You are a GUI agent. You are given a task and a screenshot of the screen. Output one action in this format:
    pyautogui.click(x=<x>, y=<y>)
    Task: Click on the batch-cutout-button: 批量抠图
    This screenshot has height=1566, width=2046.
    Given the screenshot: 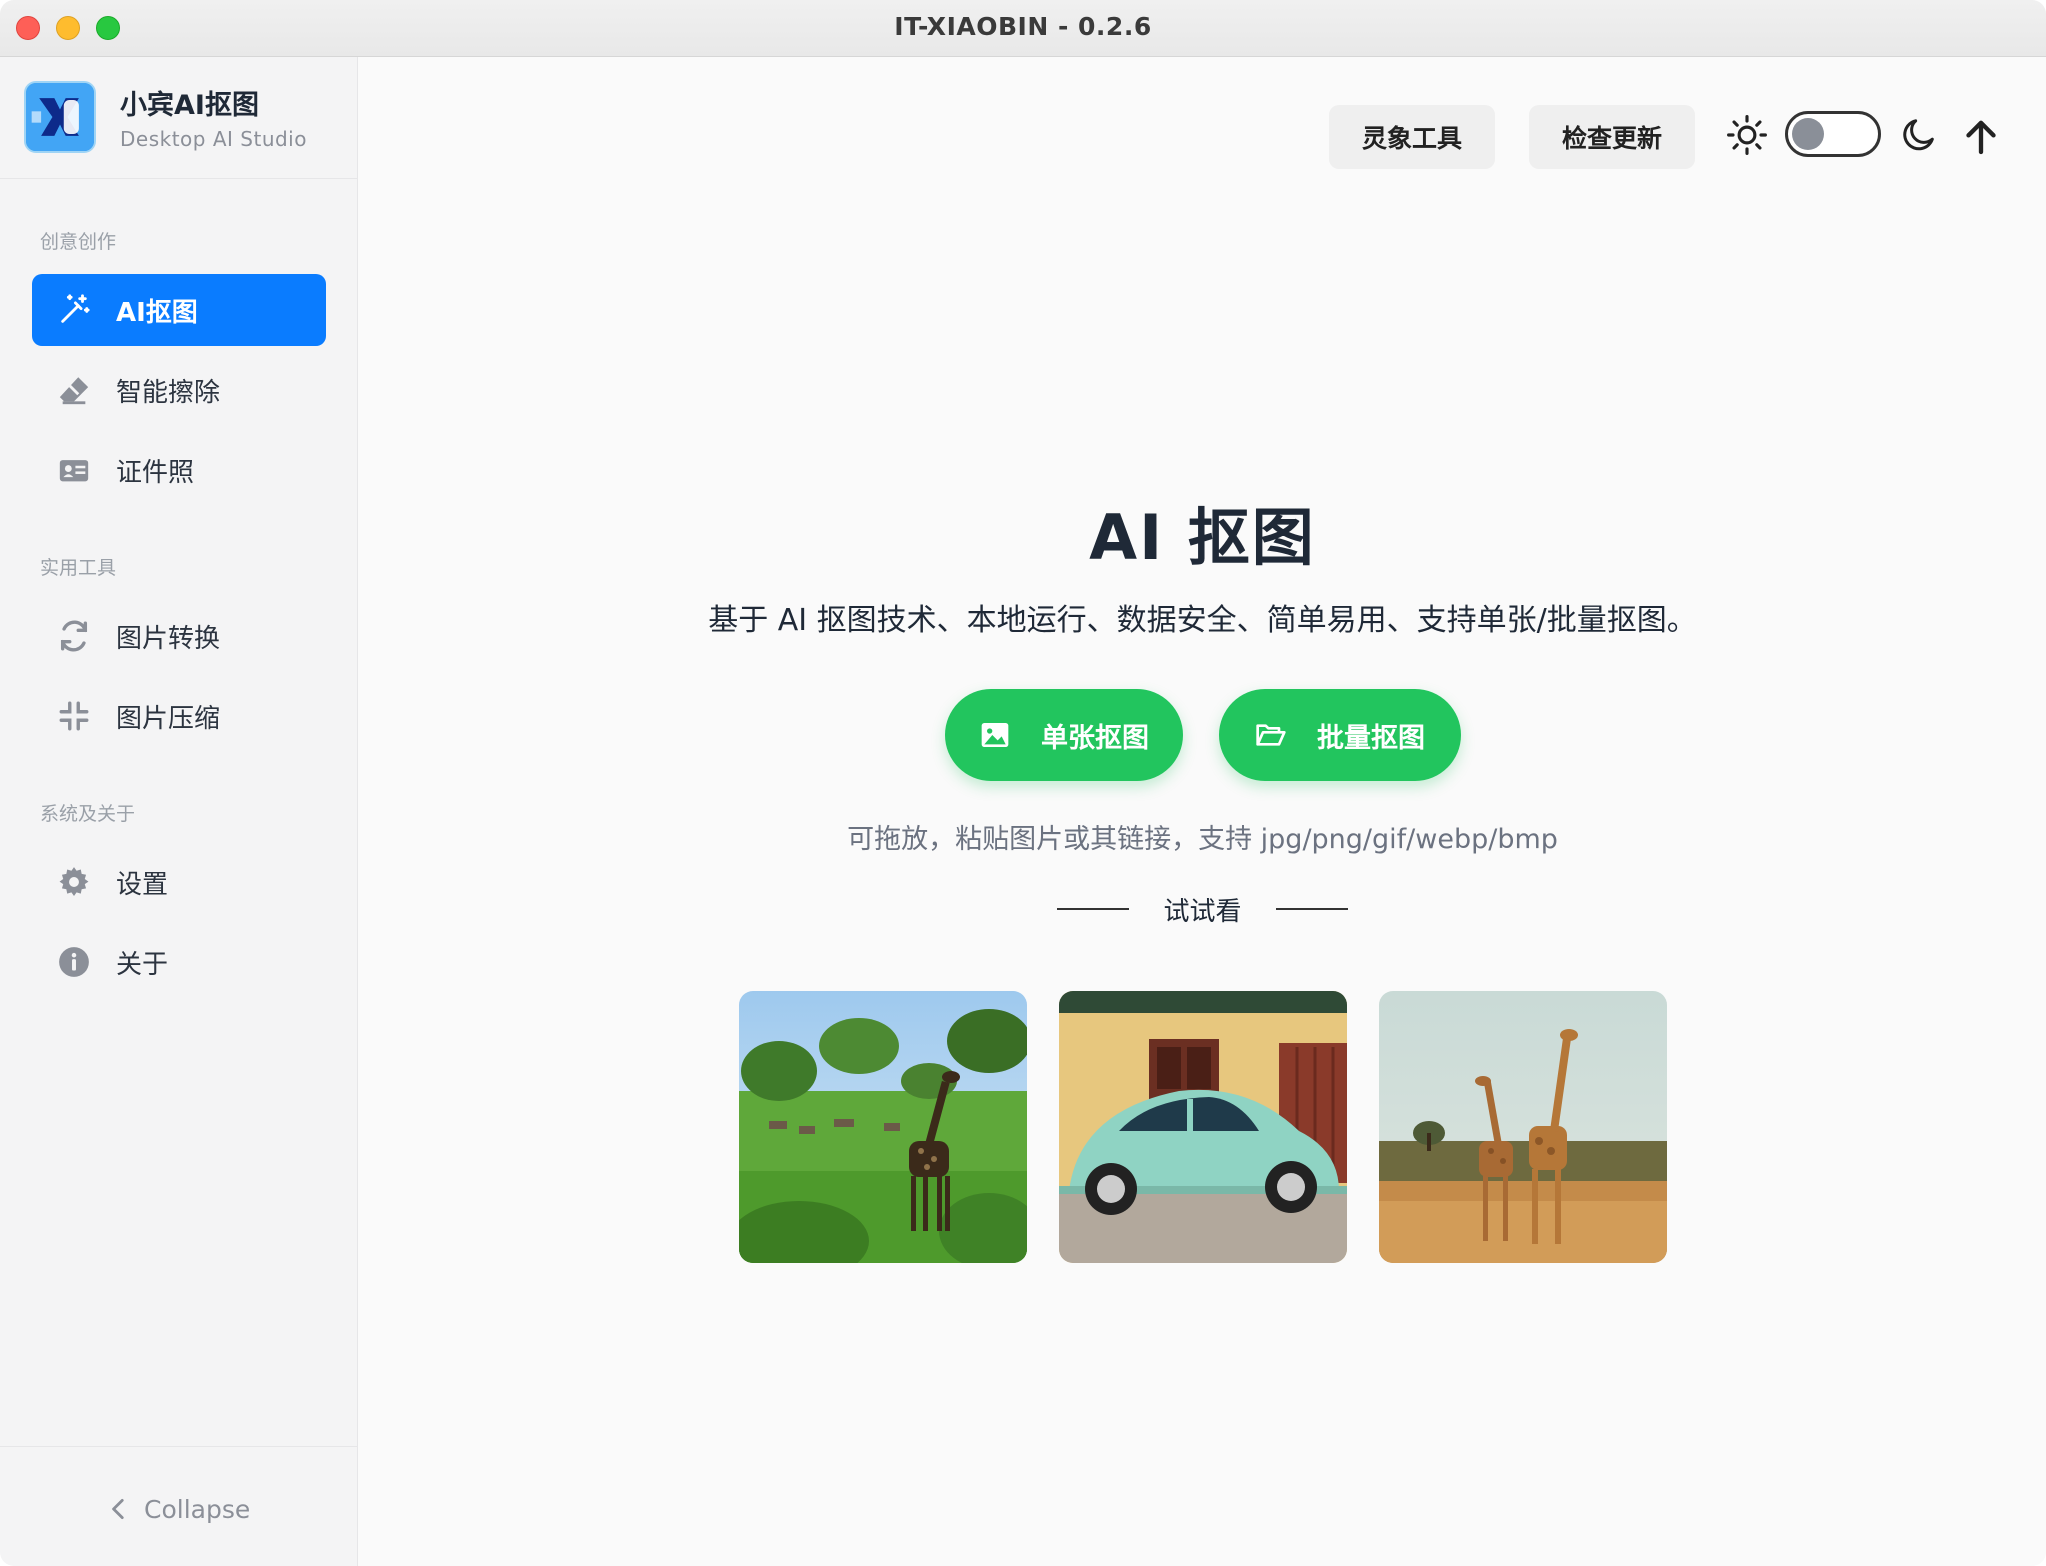 What is the action you would take?
    pyautogui.click(x=1340, y=735)
    